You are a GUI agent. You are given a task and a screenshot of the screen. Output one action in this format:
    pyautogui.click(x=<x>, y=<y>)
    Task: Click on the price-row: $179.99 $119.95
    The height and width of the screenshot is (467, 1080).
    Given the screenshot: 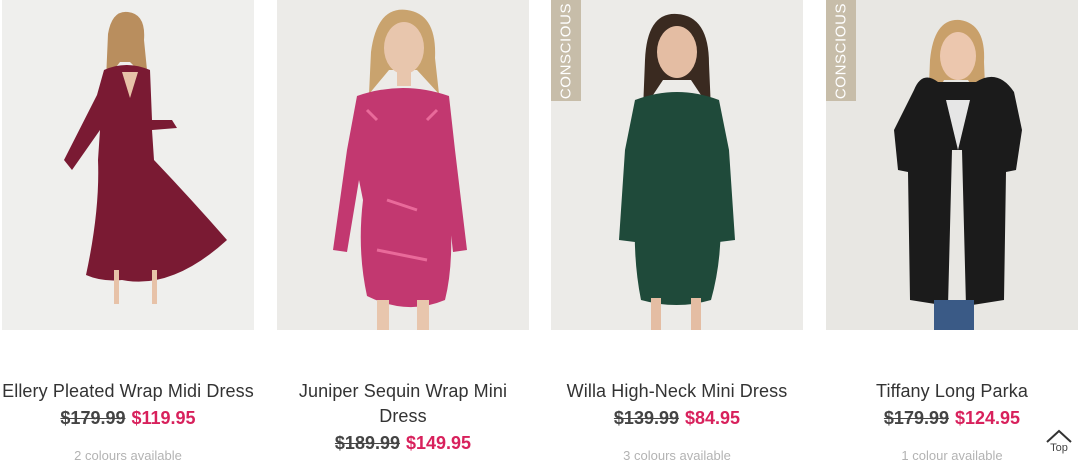 What is the action you would take?
    pyautogui.click(x=128, y=418)
    